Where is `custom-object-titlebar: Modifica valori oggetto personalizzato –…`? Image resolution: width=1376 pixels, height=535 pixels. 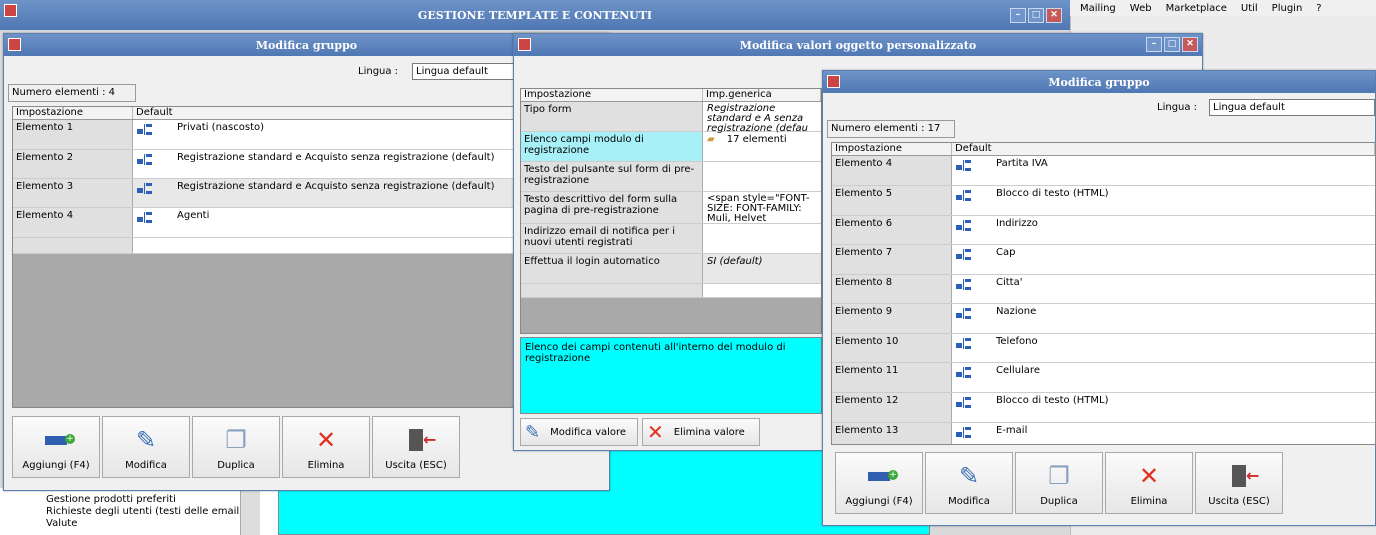 custom-object-titlebar: Modifica valori oggetto personalizzato –… is located at coordinates (858, 45).